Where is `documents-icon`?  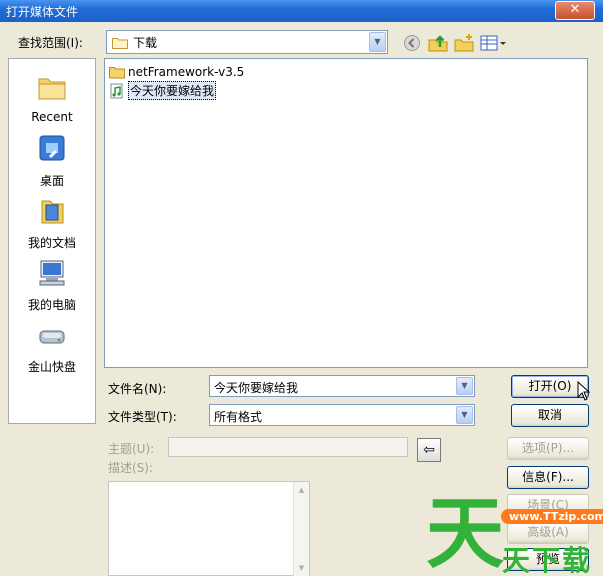
documents-icon is located at coordinates (52, 212).